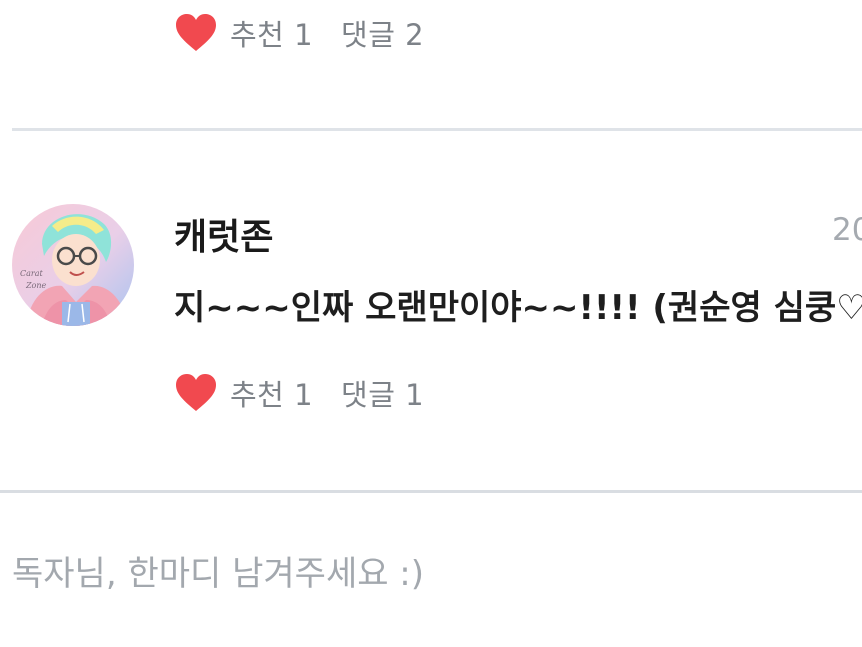 The image size is (862, 647). What do you see at coordinates (518, 308) in the screenshot?
I see `comment-text: 지~~~인짜 오랜만이야~~!!!! (권순영 심쿵♡)` at bounding box center [518, 308].